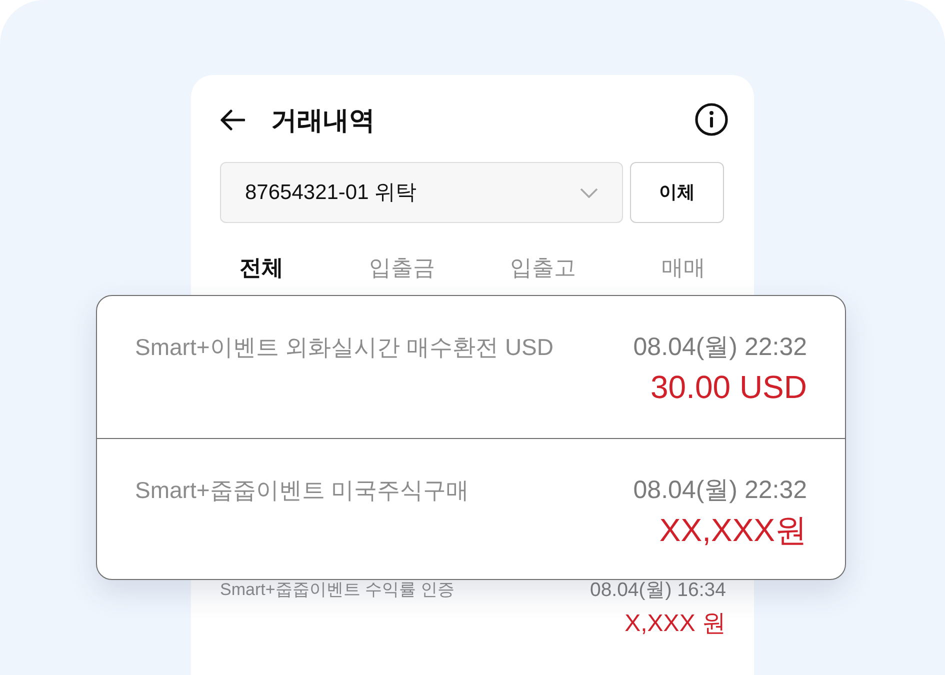 Image resolution: width=945 pixels, height=675 pixels. Describe the element at coordinates (677, 192) in the screenshot. I see `transfer-button: 이체` at that location.